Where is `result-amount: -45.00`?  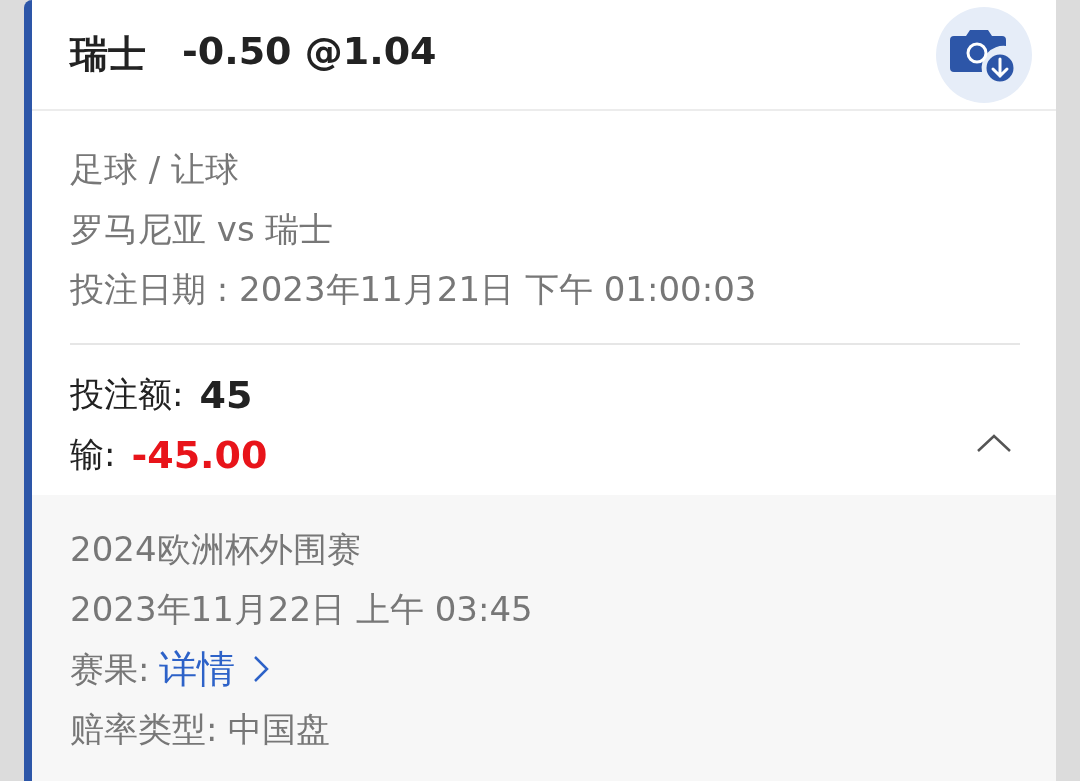 result-amount: -45.00 is located at coordinates (199, 455).